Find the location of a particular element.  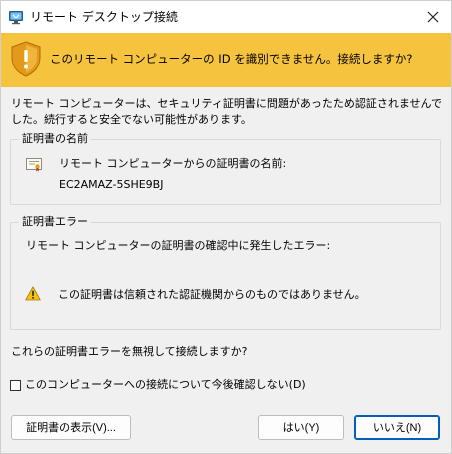

warning-shield-icon is located at coordinates (26, 59).